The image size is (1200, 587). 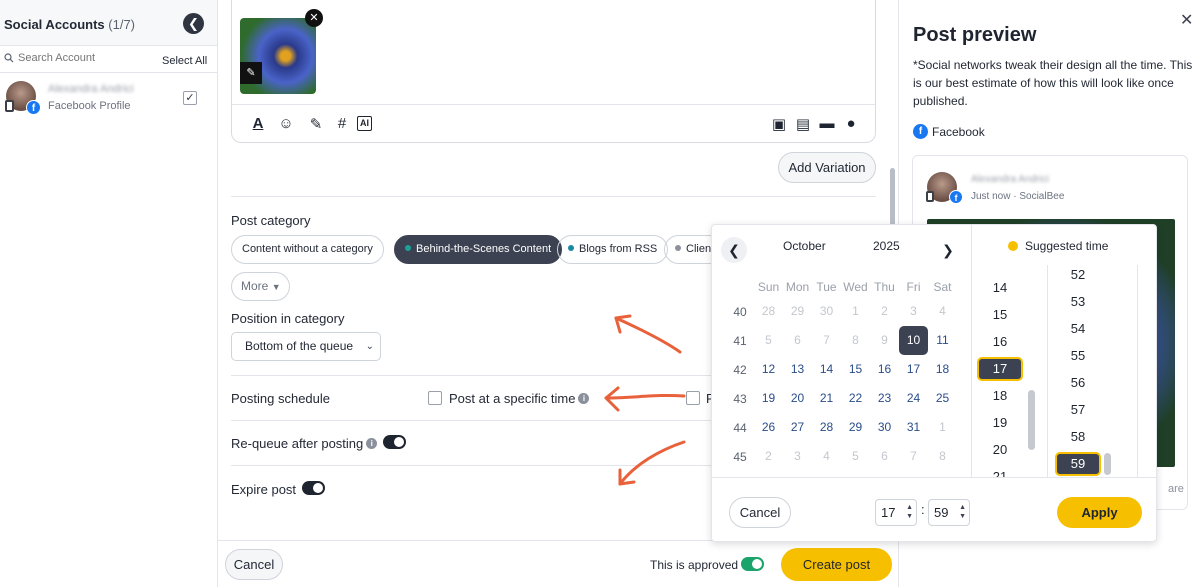 What do you see at coordinates (1000, 315) in the screenshot?
I see `hour-option: 15` at bounding box center [1000, 315].